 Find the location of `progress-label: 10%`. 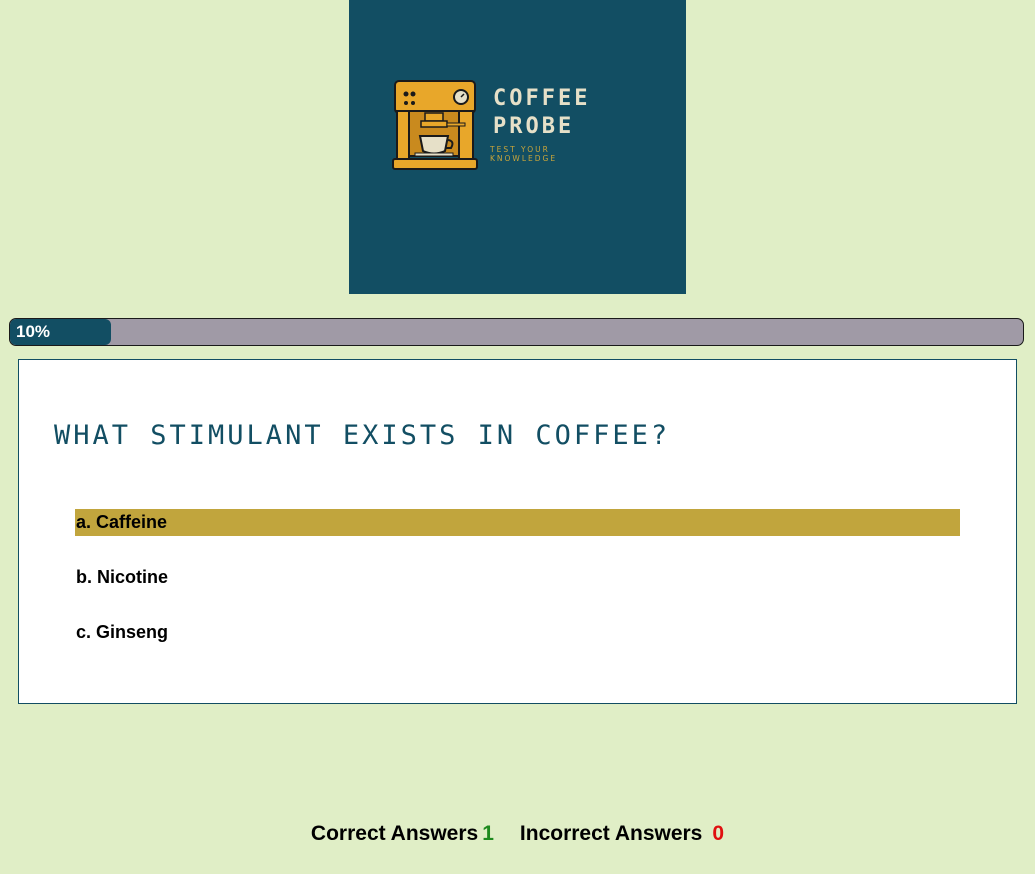

progress-label: 10% is located at coordinates (33, 331).